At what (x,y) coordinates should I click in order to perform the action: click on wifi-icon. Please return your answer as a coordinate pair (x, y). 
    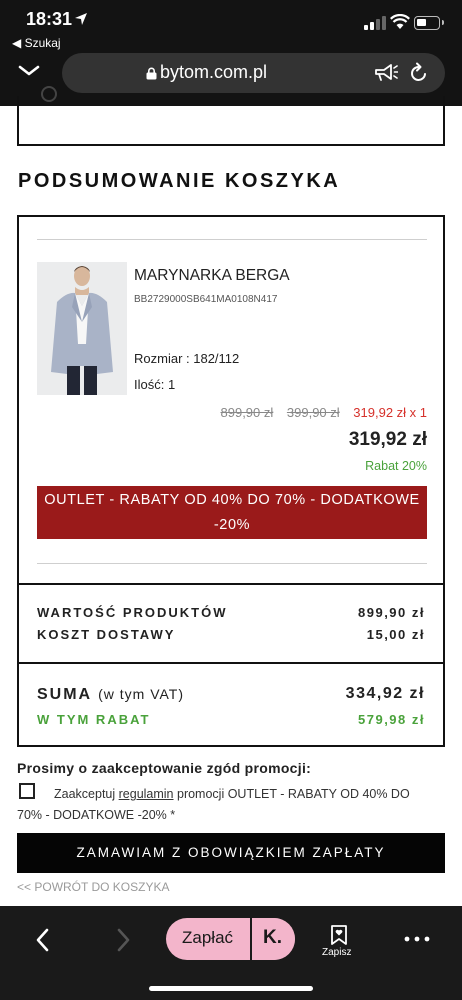
    Looking at the image, I should click on (400, 21).